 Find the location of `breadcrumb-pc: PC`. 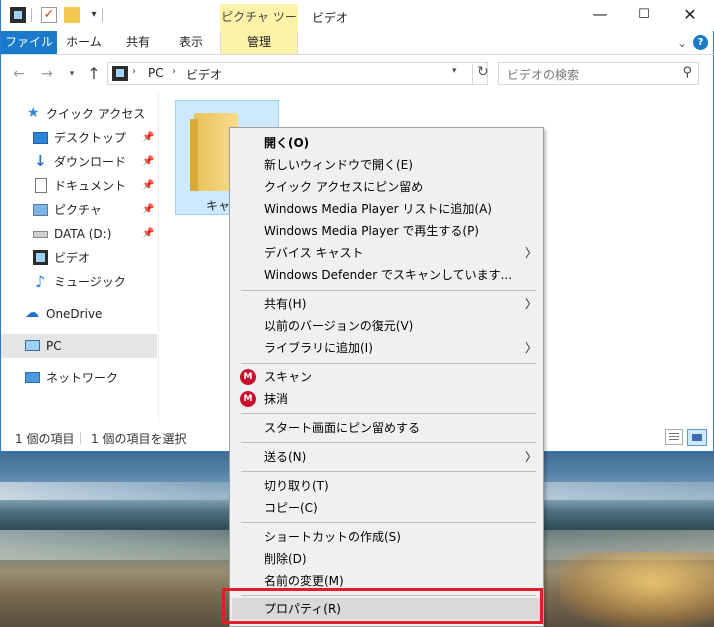

breadcrumb-pc: PC is located at coordinates (156, 73).